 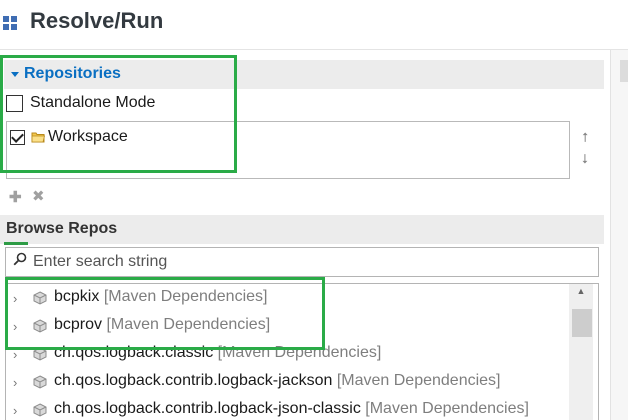 What do you see at coordinates (20, 259) in the screenshot?
I see `search-icon` at bounding box center [20, 259].